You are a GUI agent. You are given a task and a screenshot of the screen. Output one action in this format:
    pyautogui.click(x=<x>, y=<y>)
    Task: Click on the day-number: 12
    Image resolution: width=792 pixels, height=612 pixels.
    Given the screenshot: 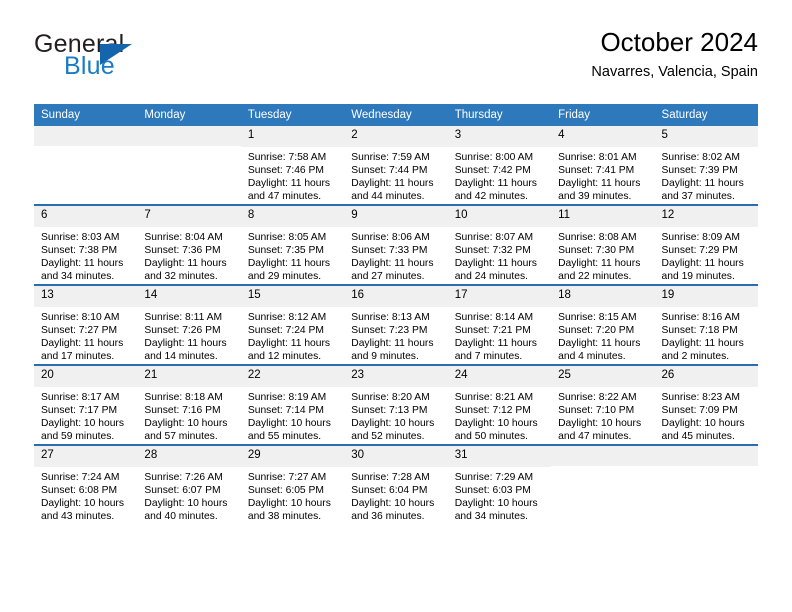 What is the action you would take?
    pyautogui.click(x=706, y=216)
    